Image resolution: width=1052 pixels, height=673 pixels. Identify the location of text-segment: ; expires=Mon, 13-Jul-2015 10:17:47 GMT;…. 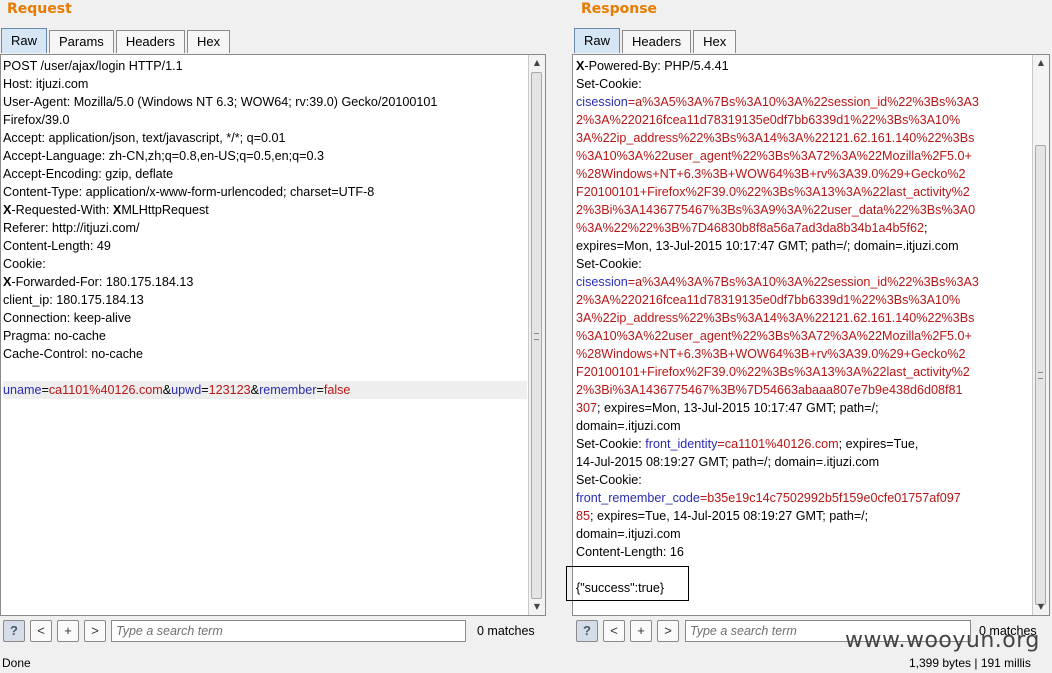
(738, 408).